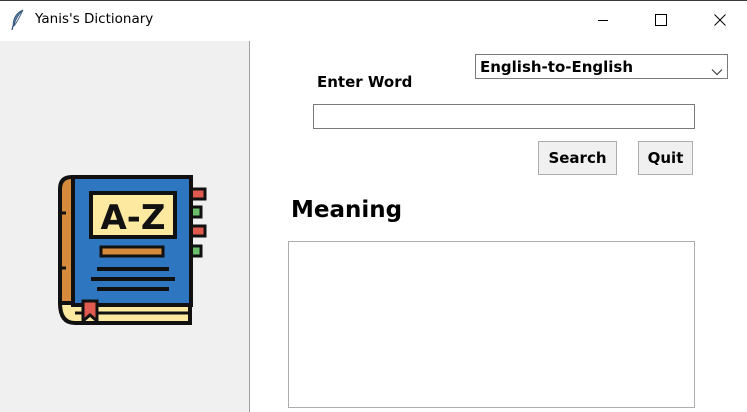 This screenshot has width=747, height=412. Describe the element at coordinates (577, 158) in the screenshot. I see `search-button: Search` at that location.